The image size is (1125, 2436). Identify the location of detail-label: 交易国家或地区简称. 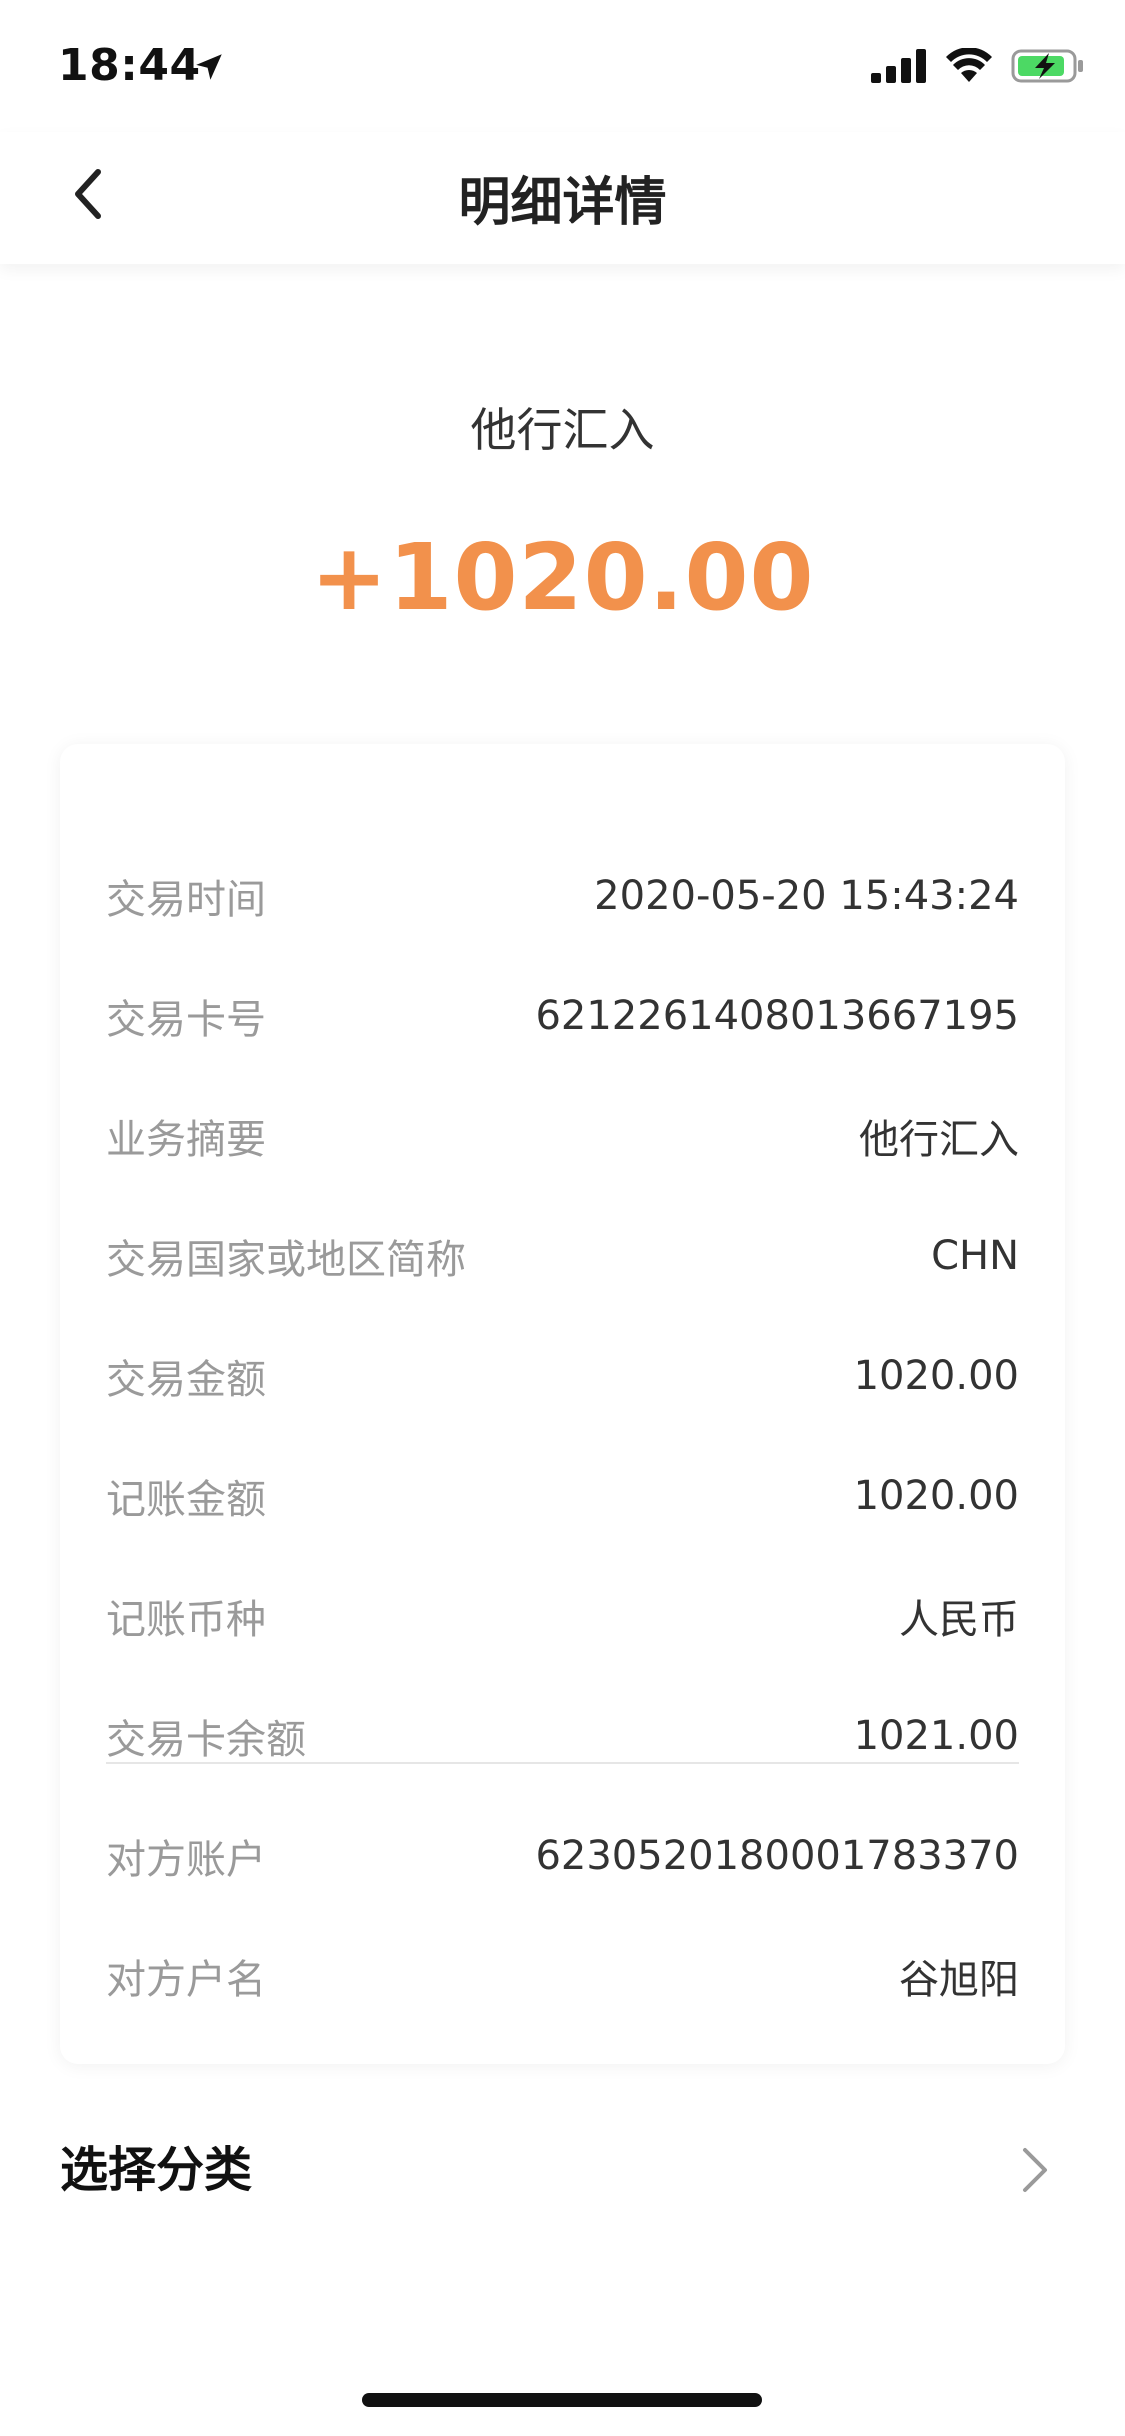
(286, 1260).